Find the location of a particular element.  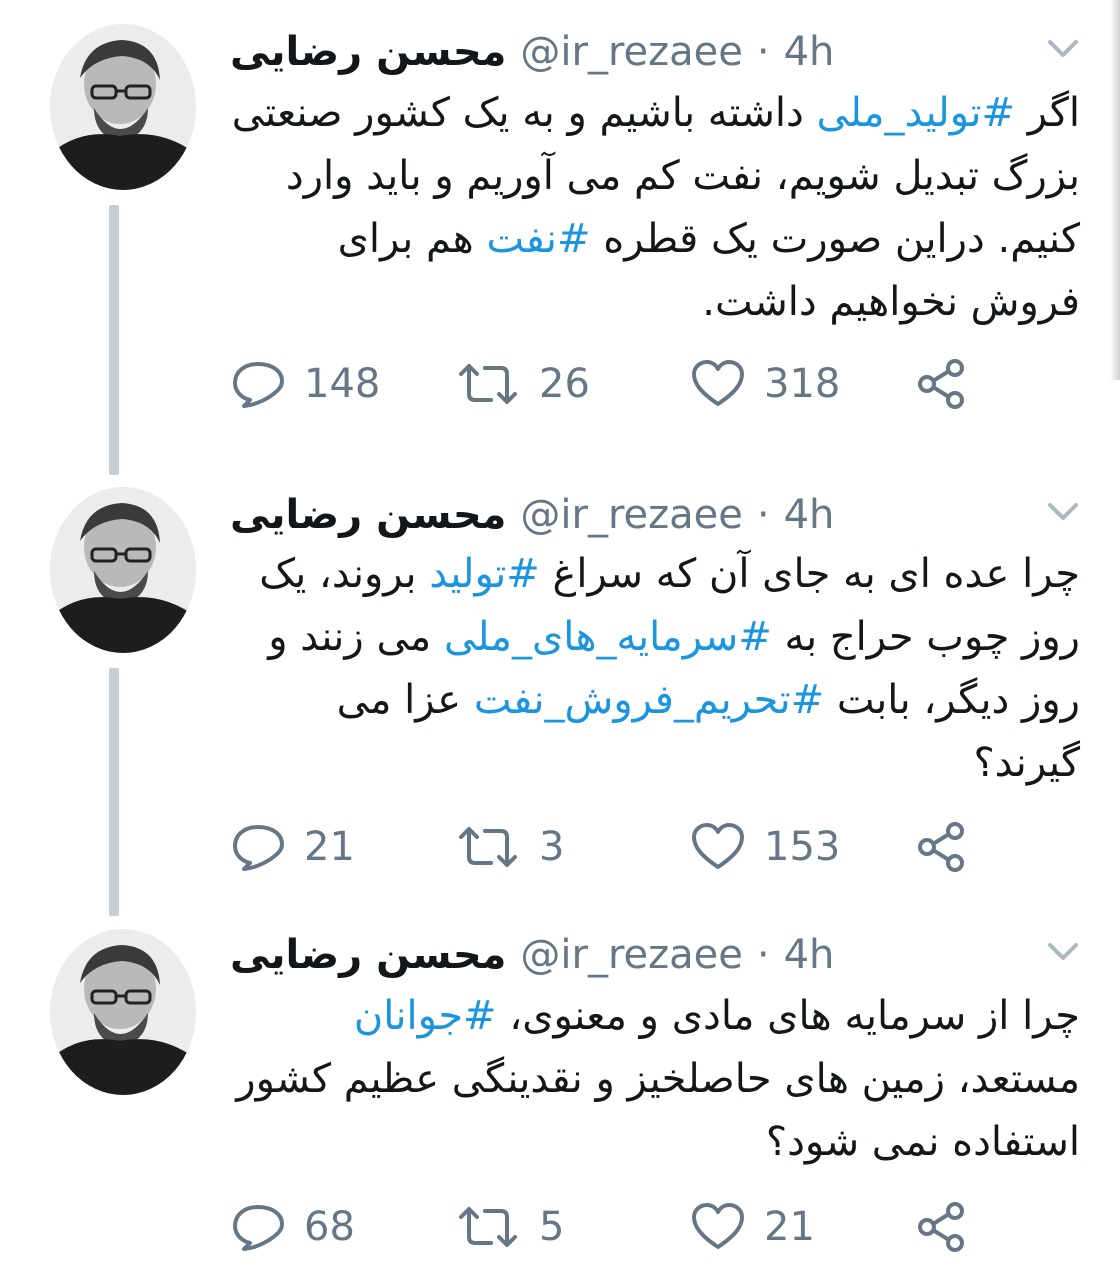

tweet-actions: 21 3 153 is located at coordinates (560, 847).